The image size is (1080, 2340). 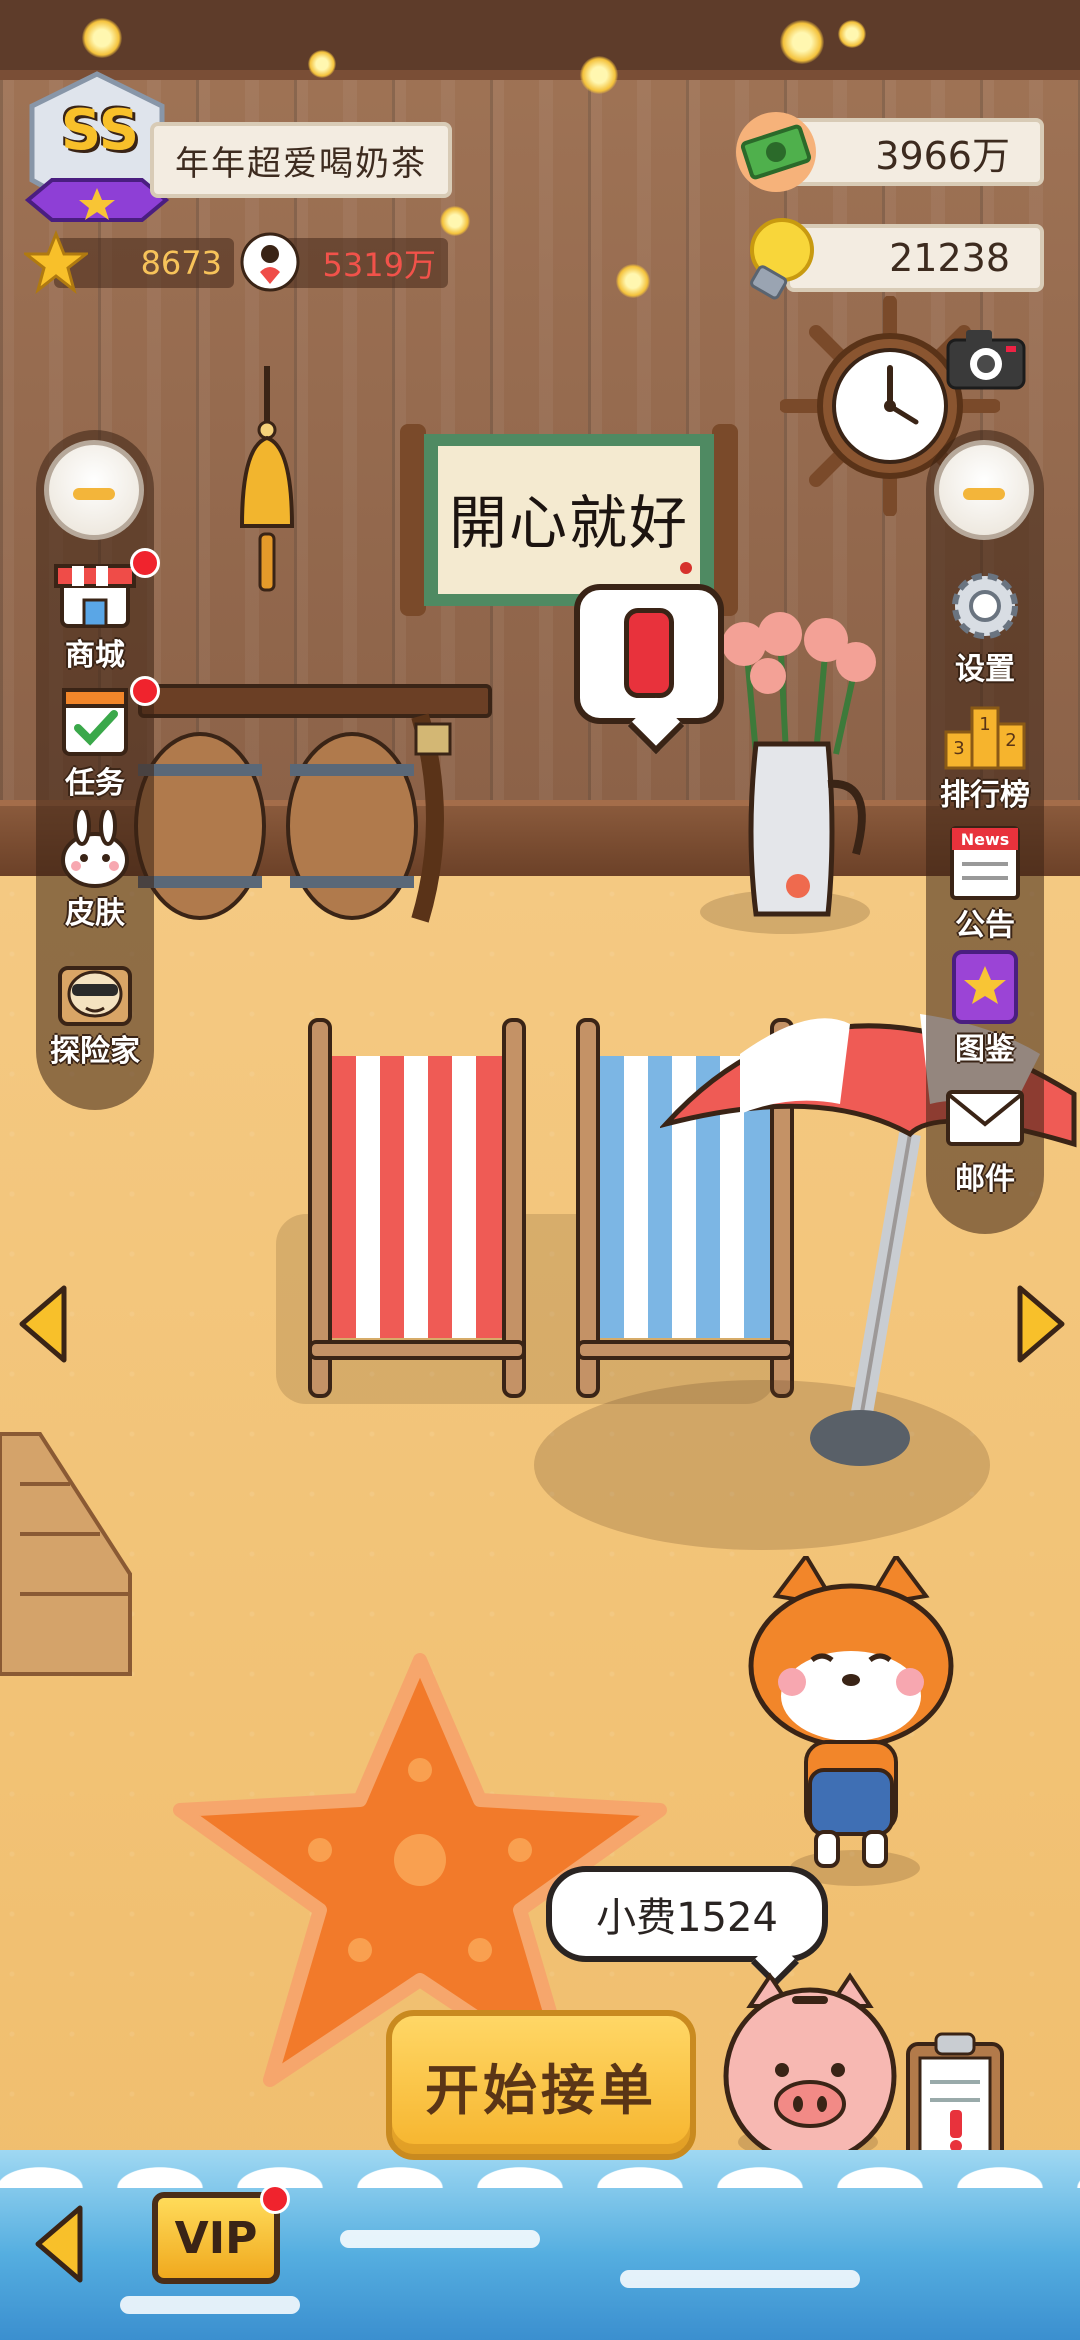 What do you see at coordinates (95, 913) in the screenshot?
I see `menu-label-skins: 皮肤` at bounding box center [95, 913].